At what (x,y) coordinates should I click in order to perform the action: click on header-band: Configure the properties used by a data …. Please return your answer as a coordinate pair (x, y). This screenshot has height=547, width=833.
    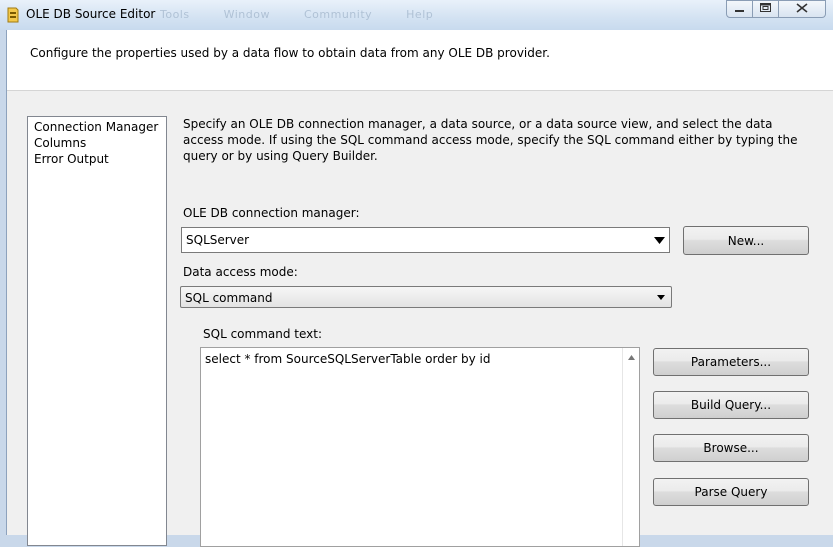
    Looking at the image, I should click on (420, 60).